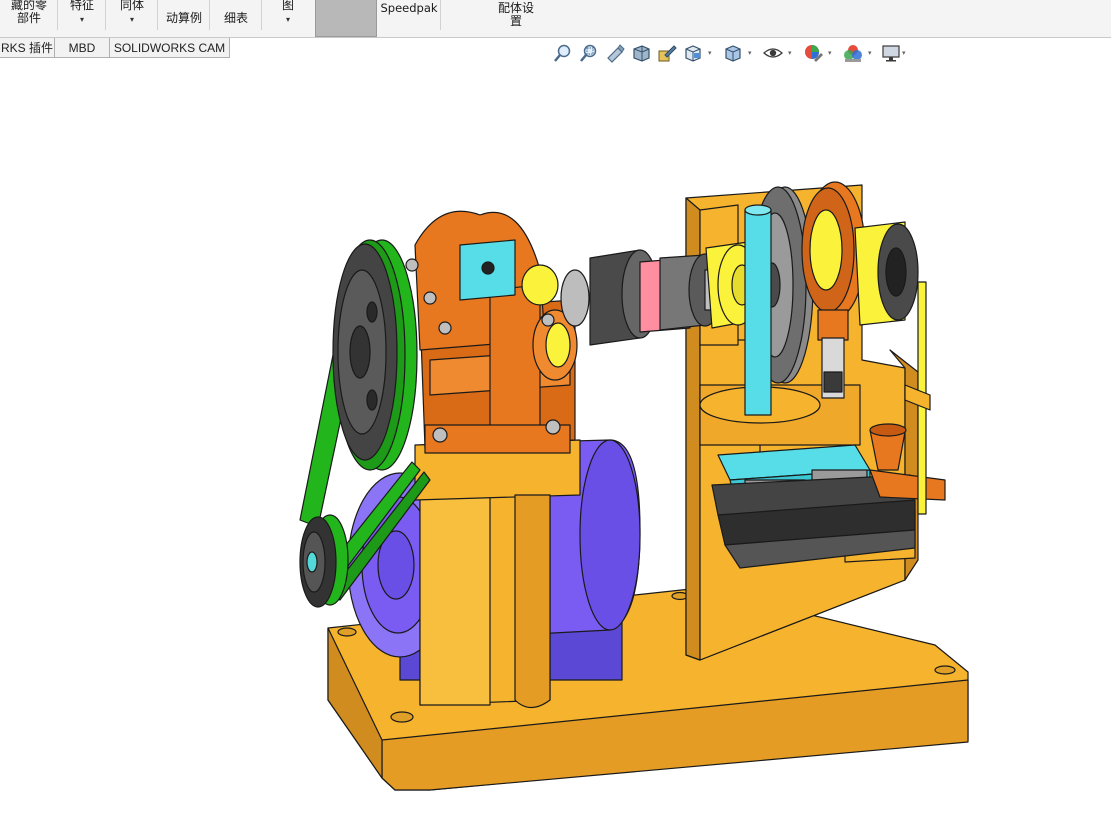 This screenshot has width=1111, height=837. What do you see at coordinates (758, 310) in the screenshot?
I see `punch-rod` at bounding box center [758, 310].